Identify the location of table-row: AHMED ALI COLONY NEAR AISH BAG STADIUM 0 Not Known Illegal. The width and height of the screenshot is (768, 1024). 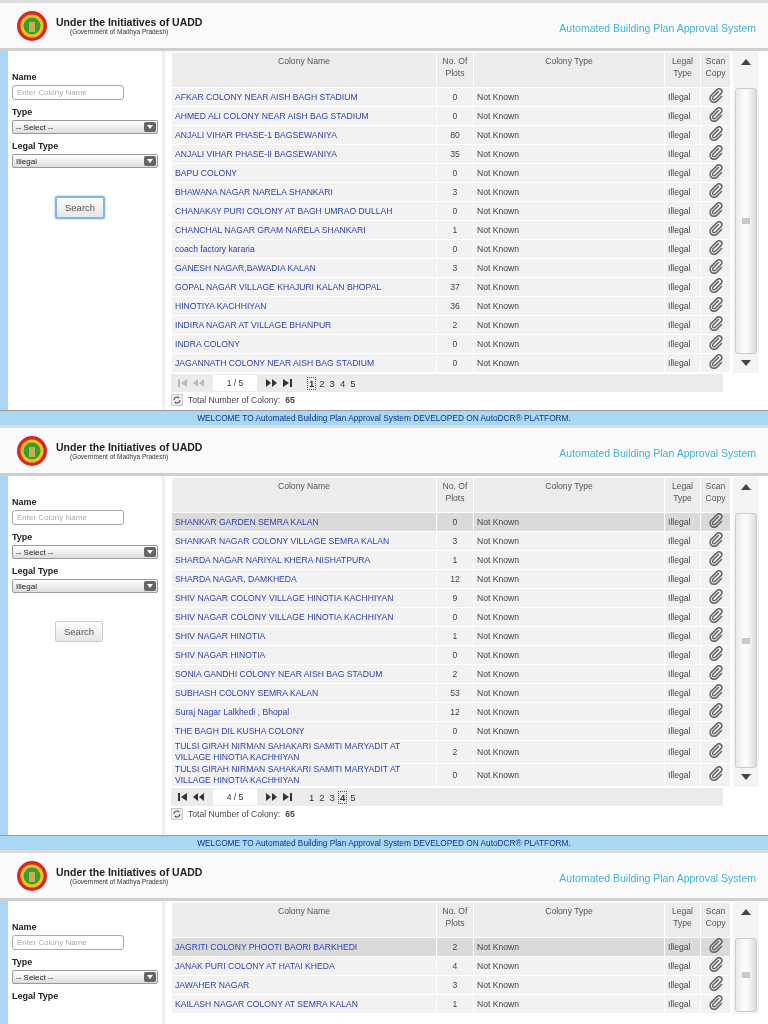
(451, 116).